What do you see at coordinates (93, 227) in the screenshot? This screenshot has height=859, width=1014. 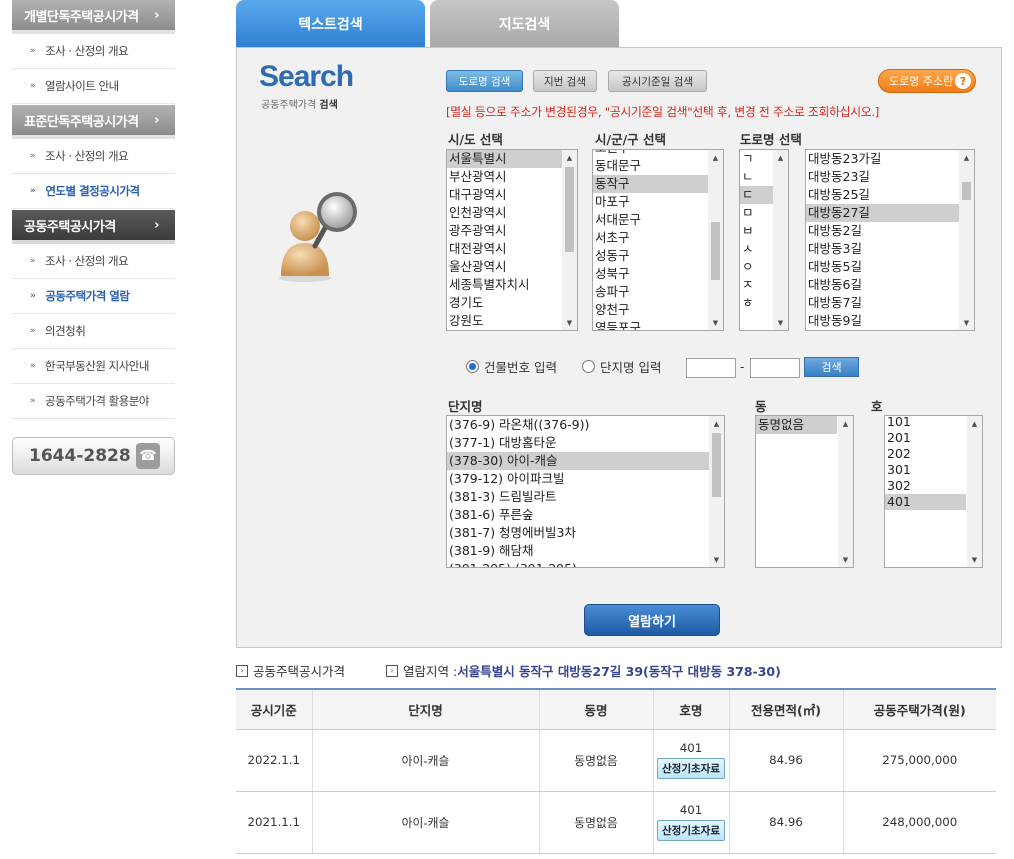 I see `nav-section-apartment: 공동주택공시가격 ›` at bounding box center [93, 227].